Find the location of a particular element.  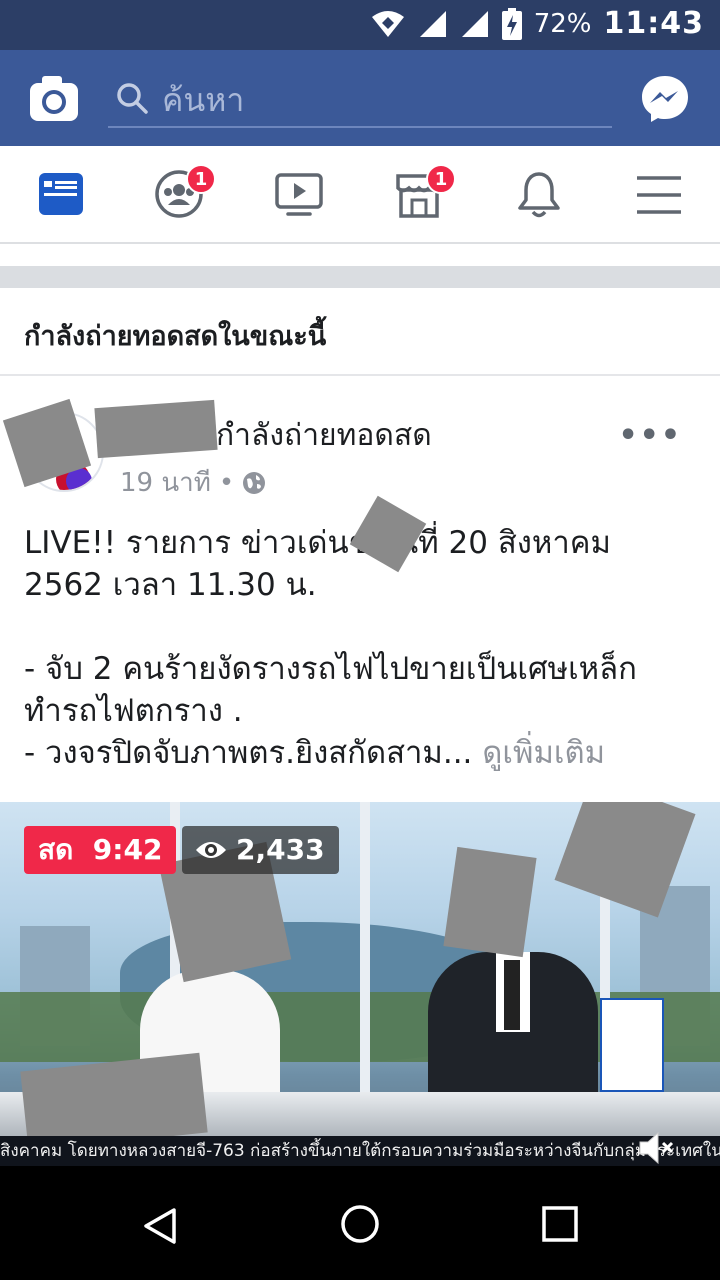

live-now-section: กำลังถ่ายทอดสดในขณะนี้ is located at coordinates (360, 332).